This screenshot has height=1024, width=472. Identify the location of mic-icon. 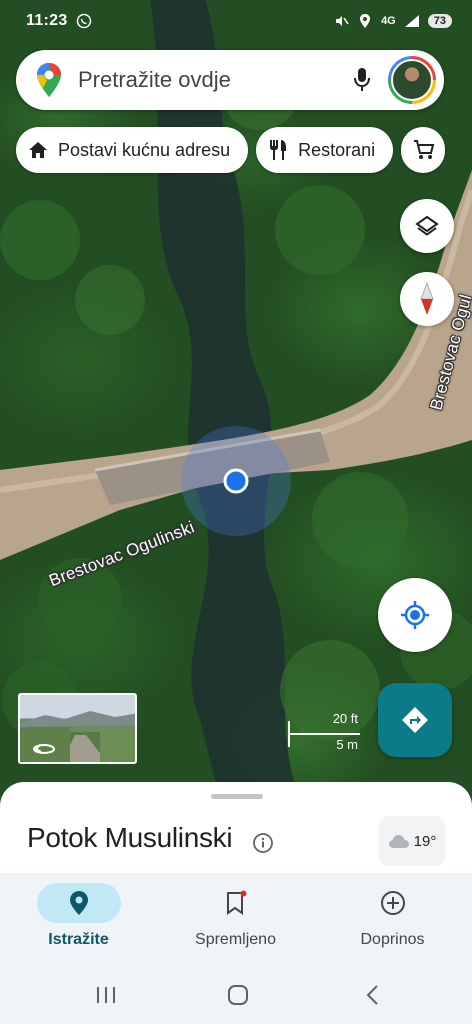
(362, 80).